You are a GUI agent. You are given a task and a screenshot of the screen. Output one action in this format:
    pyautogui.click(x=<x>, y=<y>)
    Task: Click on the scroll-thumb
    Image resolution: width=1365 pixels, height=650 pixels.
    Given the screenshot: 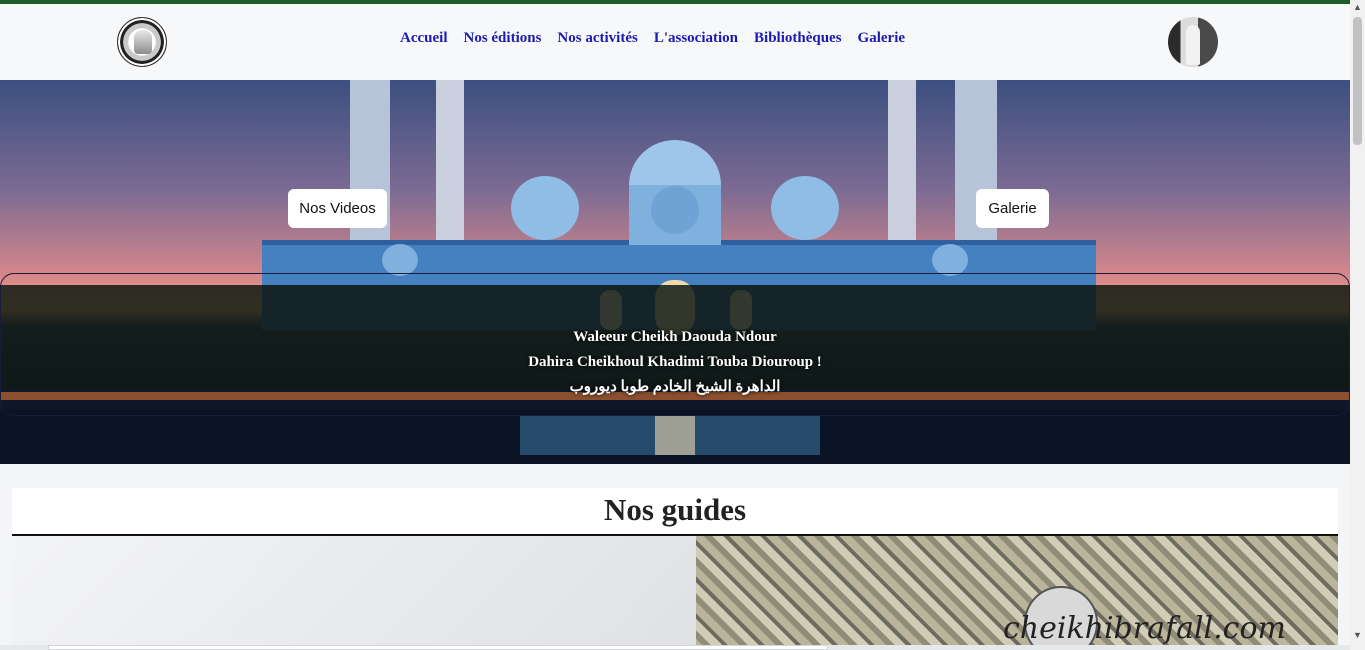 What is the action you would take?
    pyautogui.click(x=1357, y=81)
    